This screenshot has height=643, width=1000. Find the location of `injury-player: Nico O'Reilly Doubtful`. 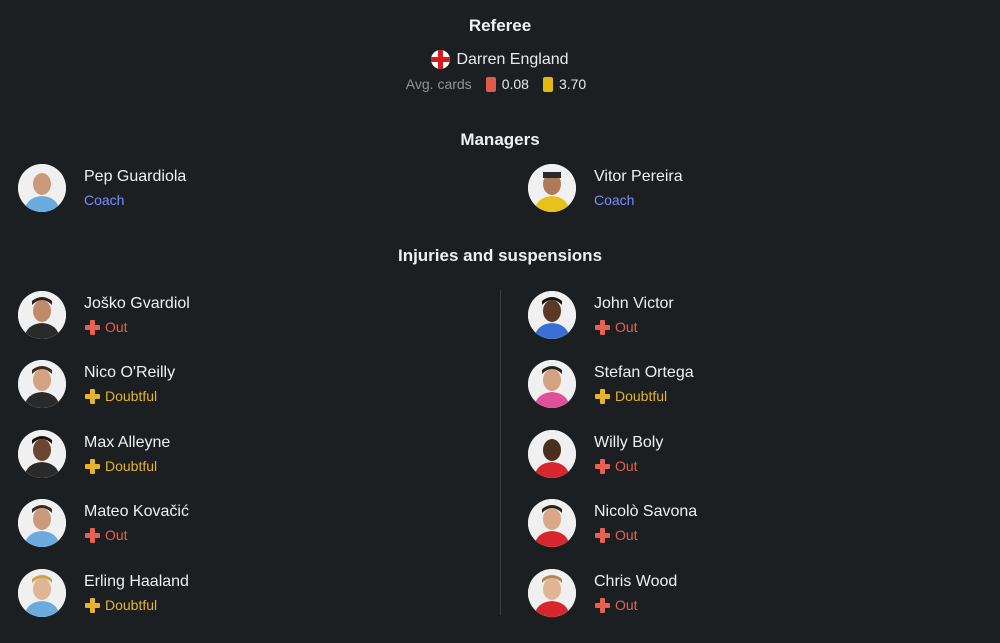

injury-player: Nico O'Reilly Doubtful is located at coordinates (96, 384).